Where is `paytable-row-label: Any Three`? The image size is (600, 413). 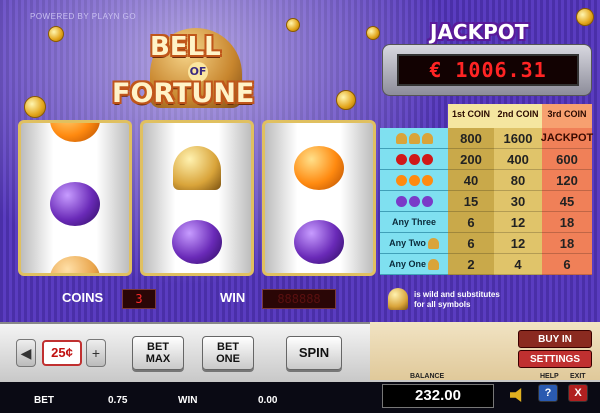 paytable-row-label: Any Three is located at coordinates (414, 222).